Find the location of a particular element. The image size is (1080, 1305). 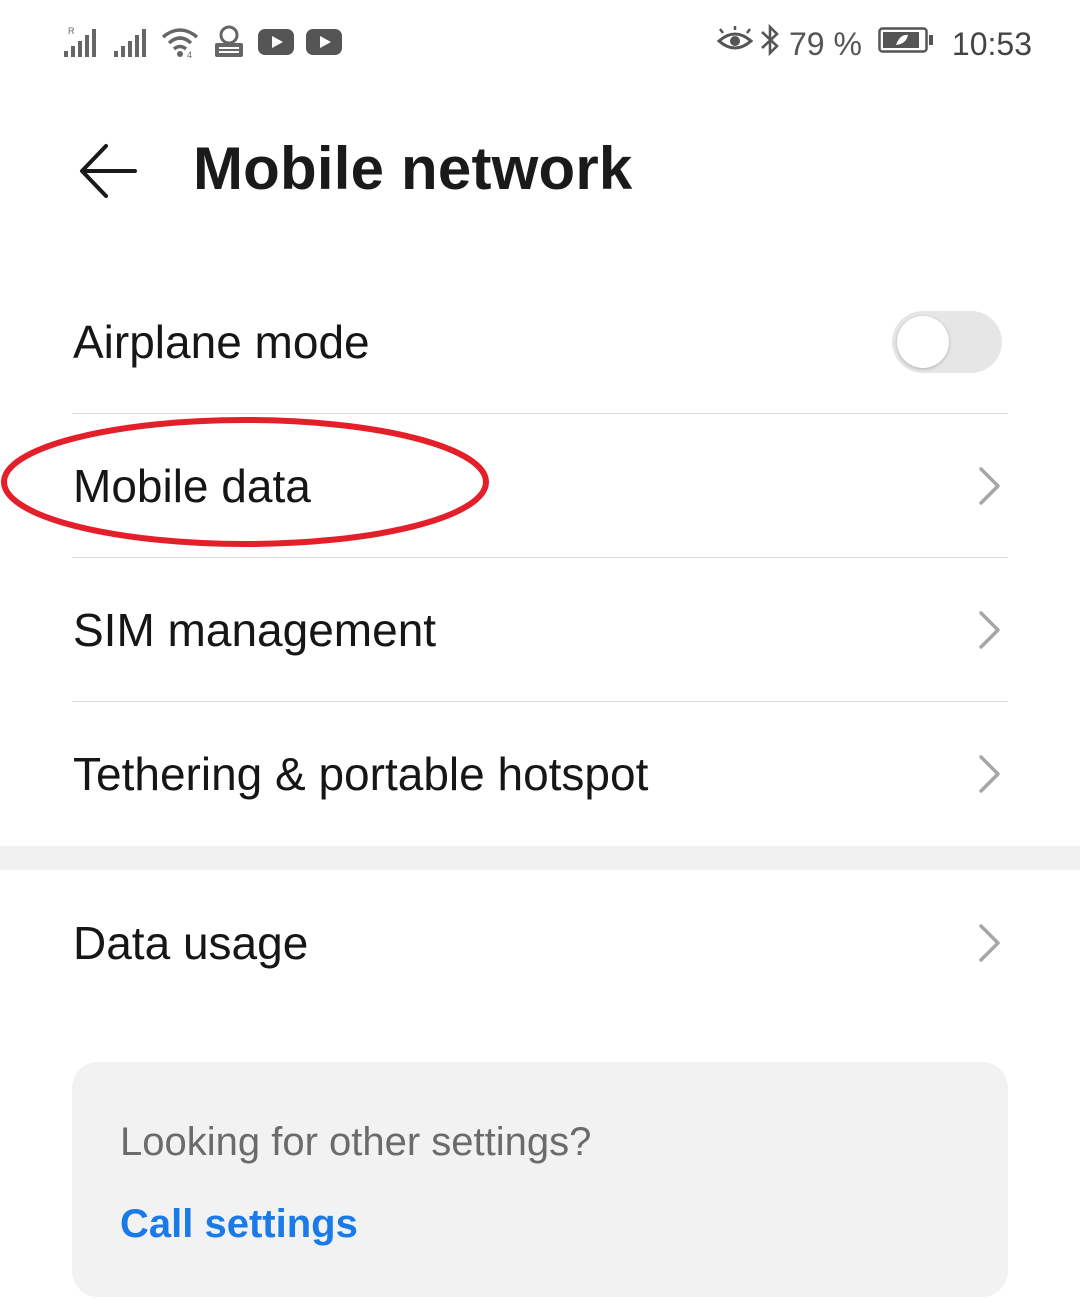

other-settings-question: Looking for other settings? is located at coordinates (356, 1142).